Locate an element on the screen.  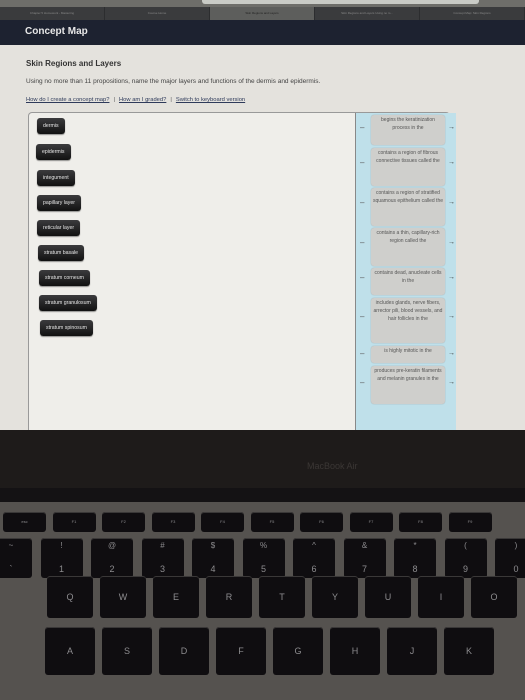
concept-dermis: dermis is located at coordinates (51, 126).